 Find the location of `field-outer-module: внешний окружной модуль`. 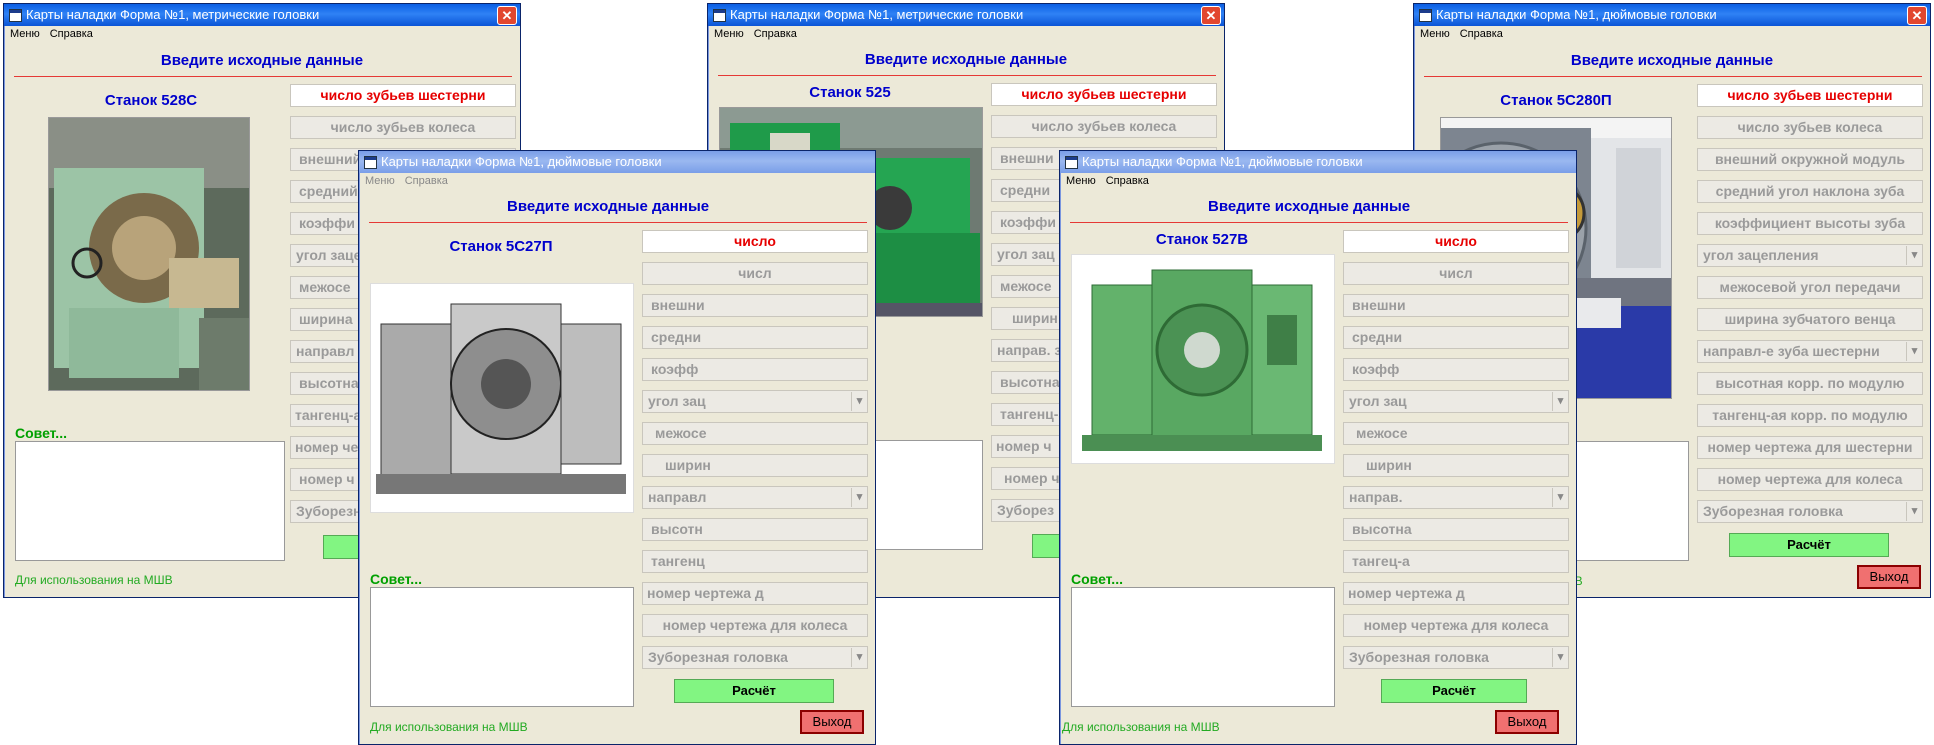

field-outer-module: внешний окружной модуль is located at coordinates (1810, 159).